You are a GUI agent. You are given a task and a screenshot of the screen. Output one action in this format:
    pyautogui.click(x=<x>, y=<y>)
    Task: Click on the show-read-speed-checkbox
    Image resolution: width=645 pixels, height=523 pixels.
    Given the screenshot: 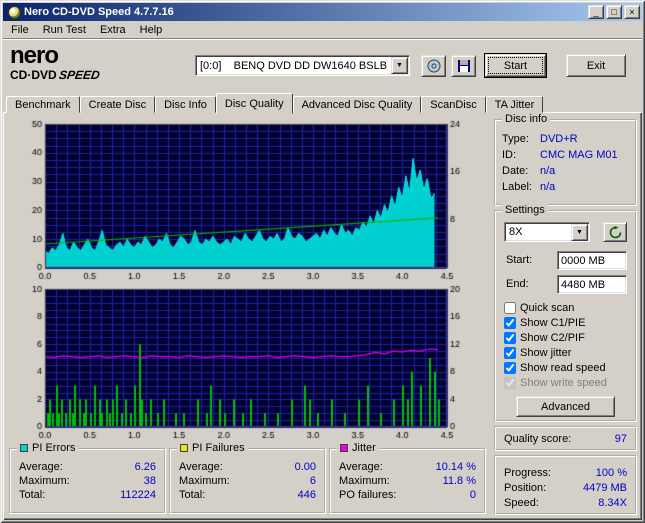 What is the action you would take?
    pyautogui.click(x=510, y=367)
    